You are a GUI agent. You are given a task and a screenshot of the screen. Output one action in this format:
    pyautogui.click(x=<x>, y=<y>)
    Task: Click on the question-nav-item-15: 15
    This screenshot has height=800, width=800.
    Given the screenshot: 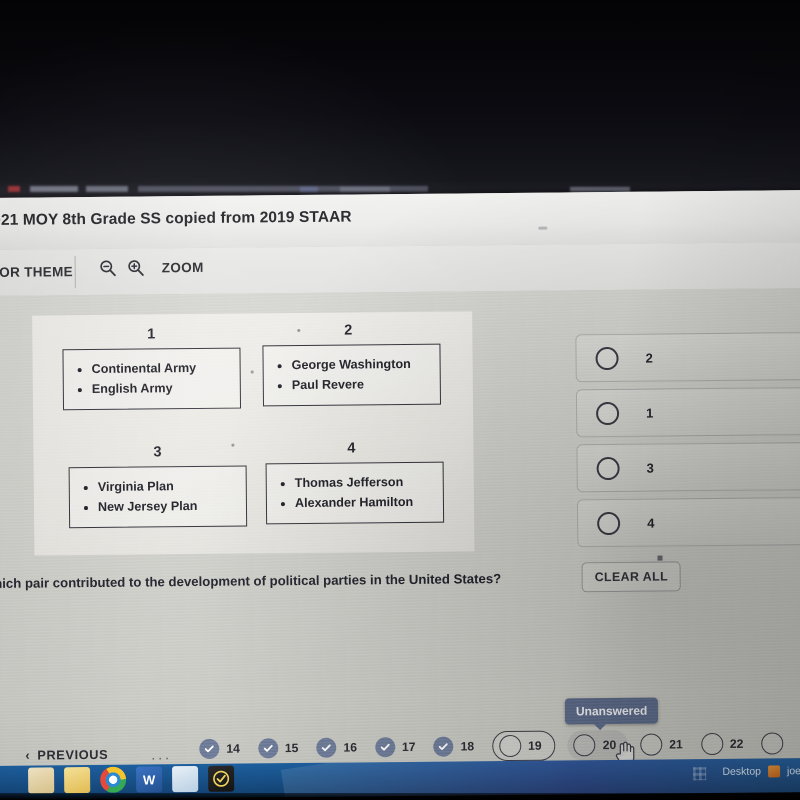 What is the action you would take?
    pyautogui.click(x=278, y=748)
    